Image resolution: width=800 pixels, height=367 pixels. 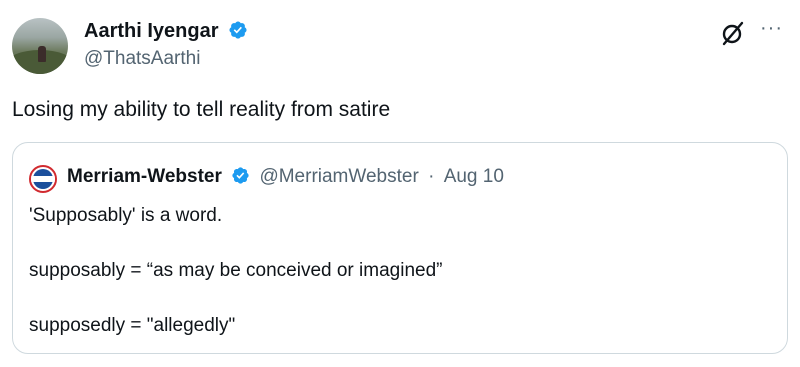 I want to click on grok-icon, so click(x=733, y=33).